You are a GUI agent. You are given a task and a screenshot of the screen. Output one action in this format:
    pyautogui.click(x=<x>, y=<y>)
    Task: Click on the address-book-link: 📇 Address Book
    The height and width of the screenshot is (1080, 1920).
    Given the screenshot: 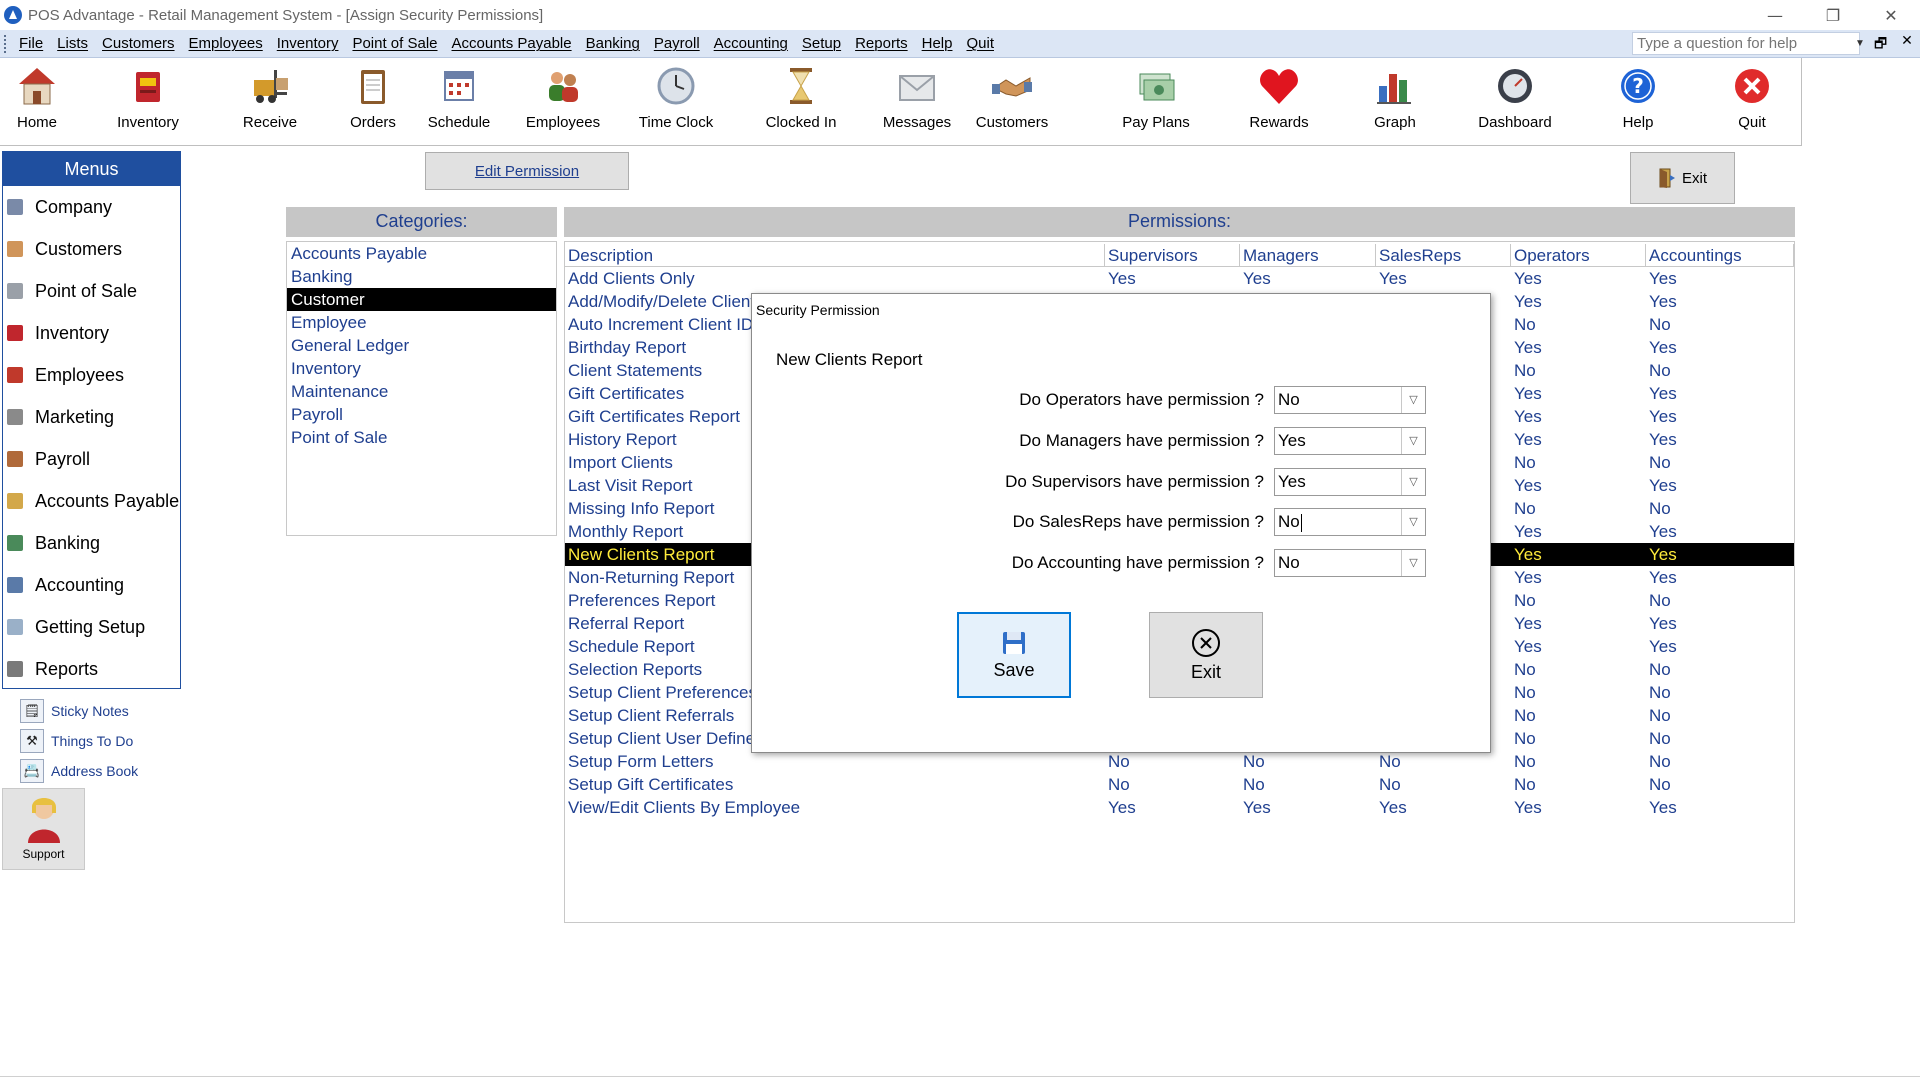 What is the action you would take?
    pyautogui.click(x=79, y=771)
    